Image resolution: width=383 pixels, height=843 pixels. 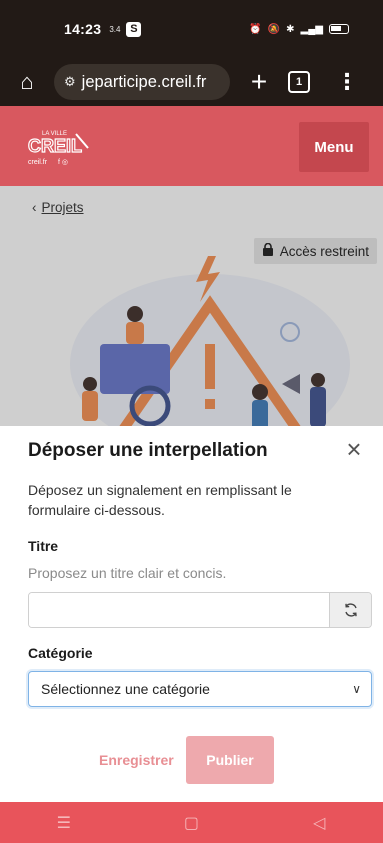 What do you see at coordinates (83, 29) in the screenshot?
I see `status-time: 14:23` at bounding box center [83, 29].